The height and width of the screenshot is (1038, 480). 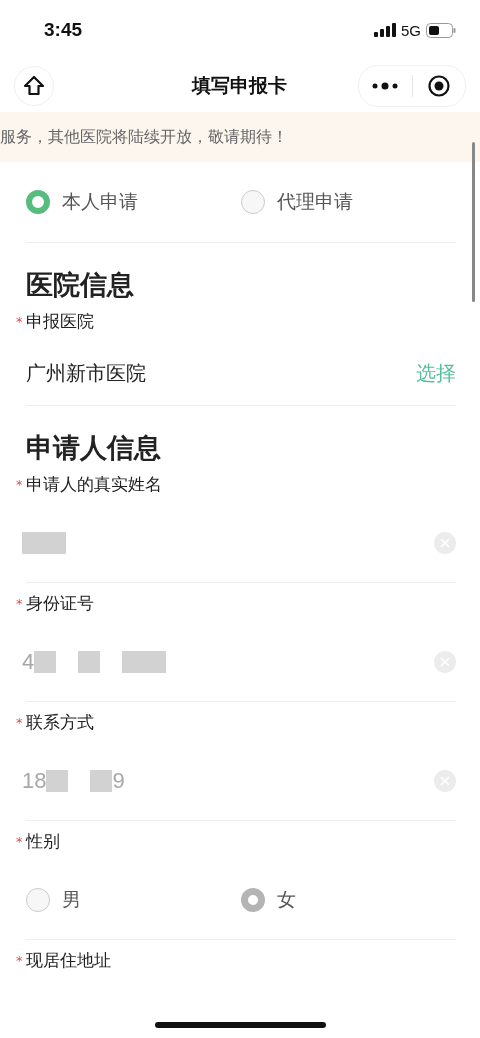 What do you see at coordinates (43, 841) in the screenshot?
I see `field-label: 性别` at bounding box center [43, 841].